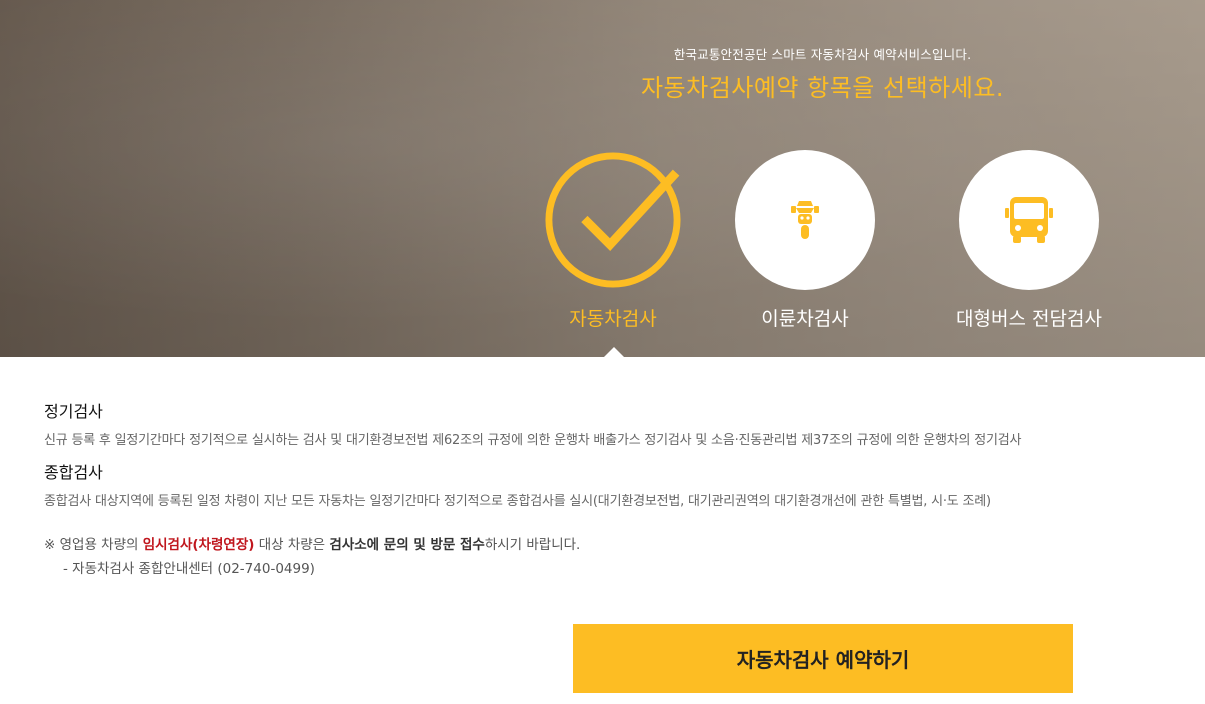 The width and height of the screenshot is (1205, 704). I want to click on option-label: 이륜차검사, so click(805, 319).